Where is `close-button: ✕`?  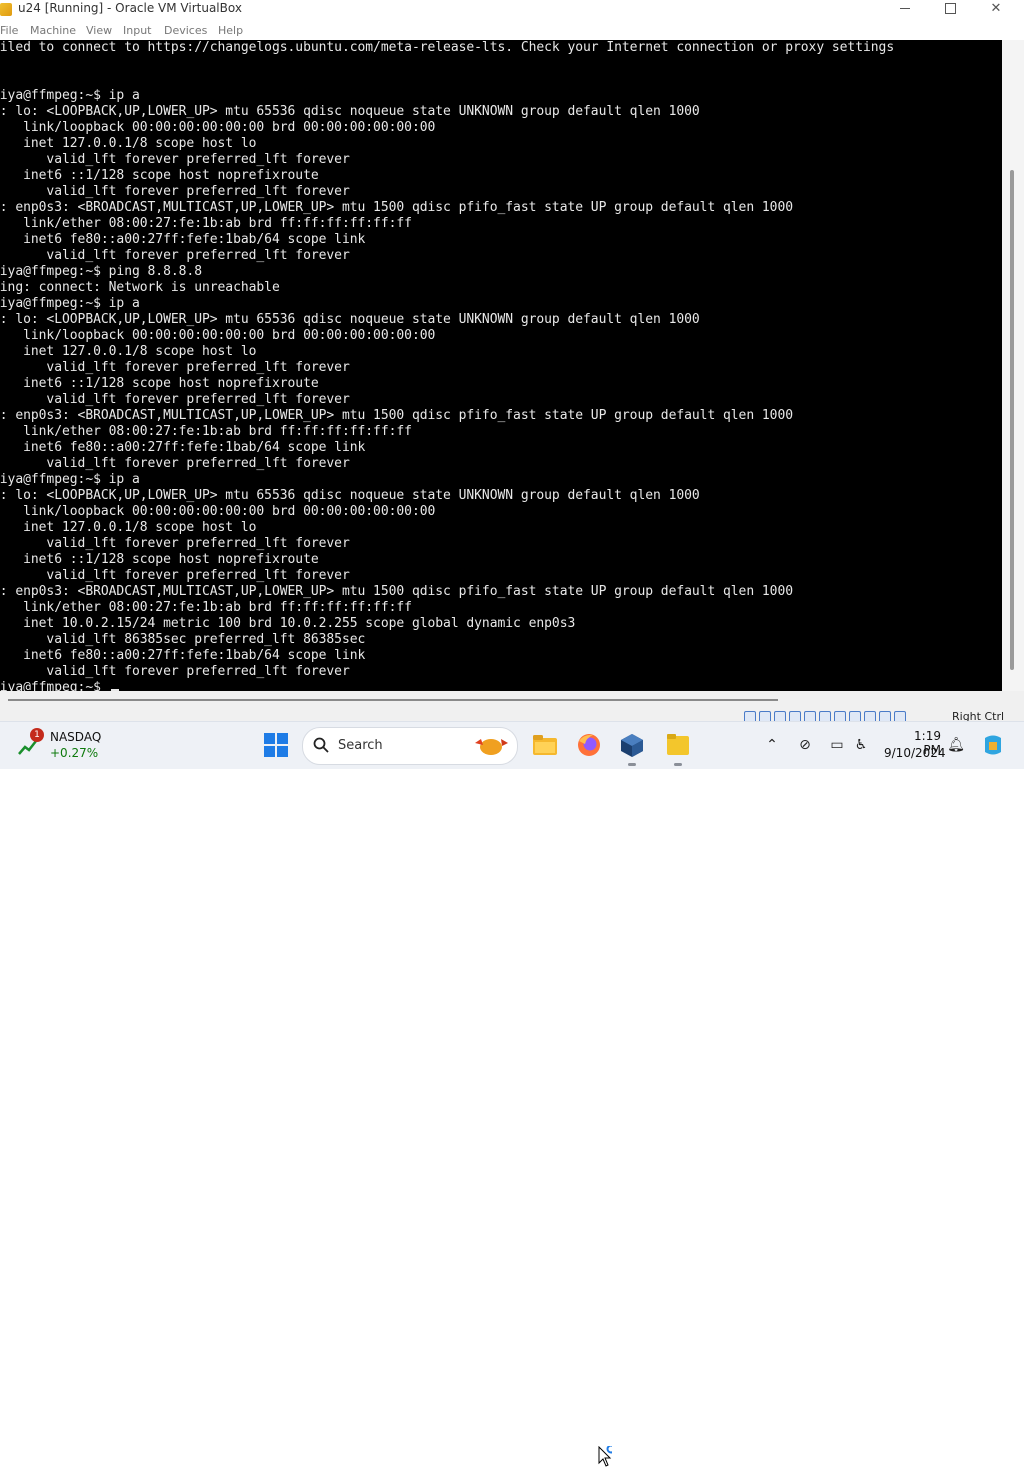 close-button: ✕ is located at coordinates (996, 8).